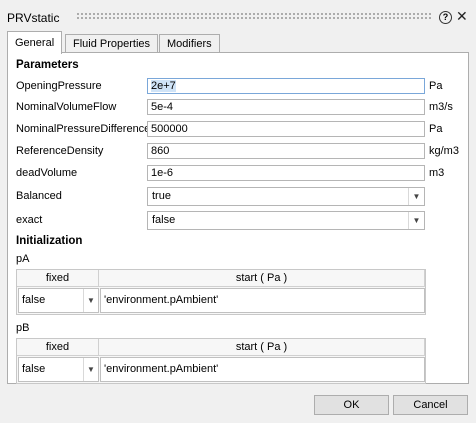 This screenshot has width=476, height=423. I want to click on pb-start-value: 'environment.pAmbient', so click(161, 369).